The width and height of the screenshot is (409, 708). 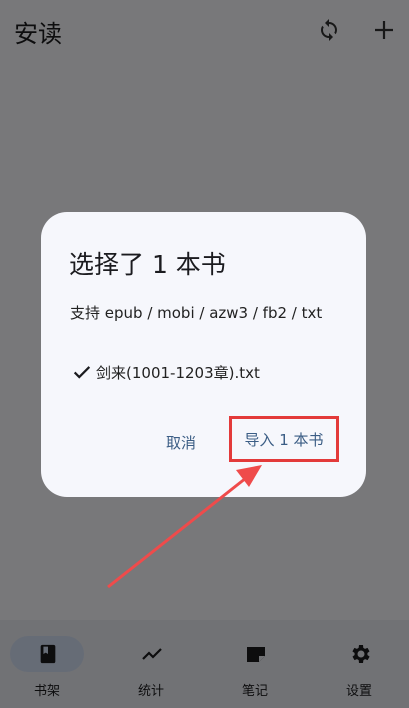 I want to click on cancel-button: 取消, so click(x=181, y=442).